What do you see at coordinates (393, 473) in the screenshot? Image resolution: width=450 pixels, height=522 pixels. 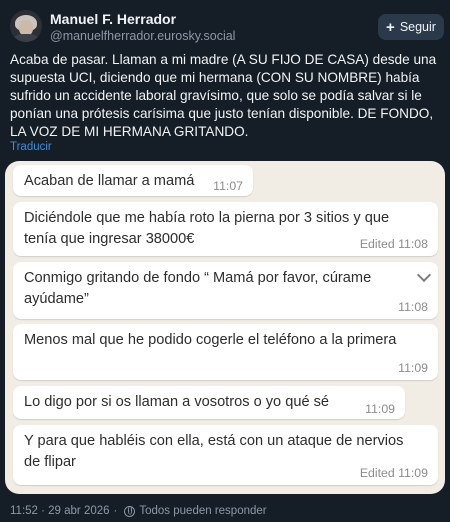 I see `chat-message-time: Edited 11:09` at bounding box center [393, 473].